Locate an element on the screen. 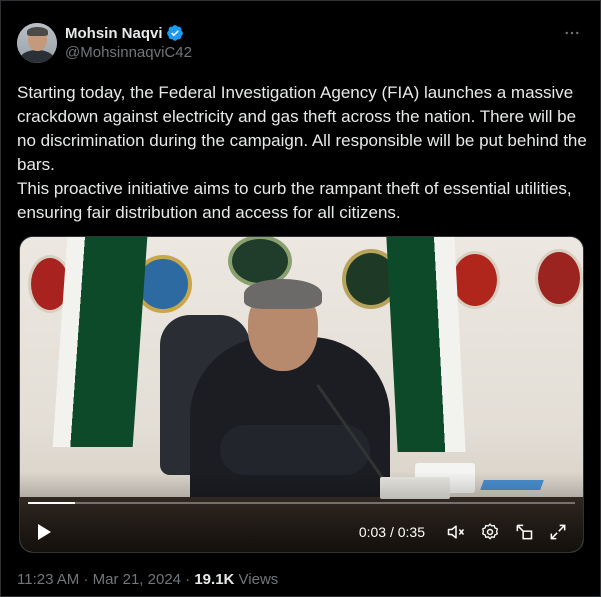  views-count: 19.1K is located at coordinates (214, 579).